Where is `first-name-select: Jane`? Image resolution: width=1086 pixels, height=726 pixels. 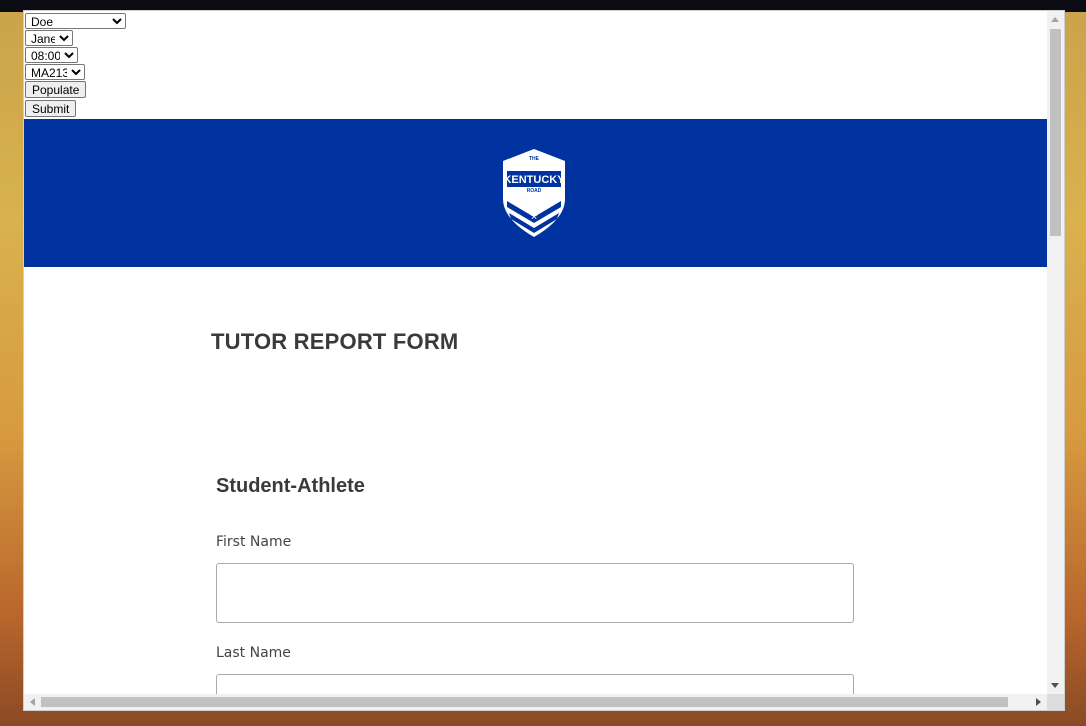
first-name-select: Jane is located at coordinates (49, 38).